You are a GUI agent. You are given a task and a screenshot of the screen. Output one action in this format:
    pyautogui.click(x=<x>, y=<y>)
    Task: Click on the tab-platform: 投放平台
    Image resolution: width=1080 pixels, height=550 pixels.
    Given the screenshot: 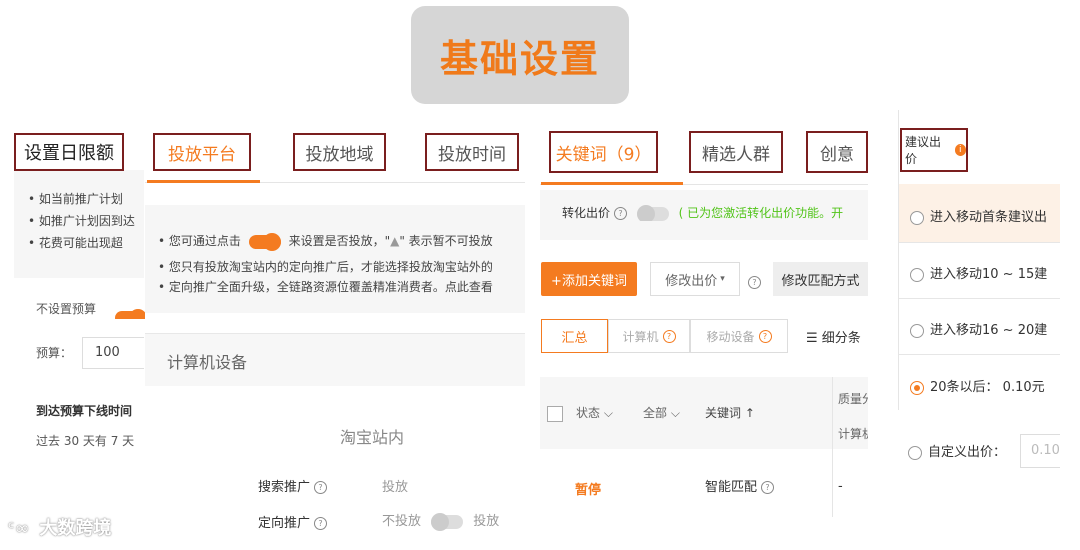 What is the action you would take?
    pyautogui.click(x=202, y=152)
    